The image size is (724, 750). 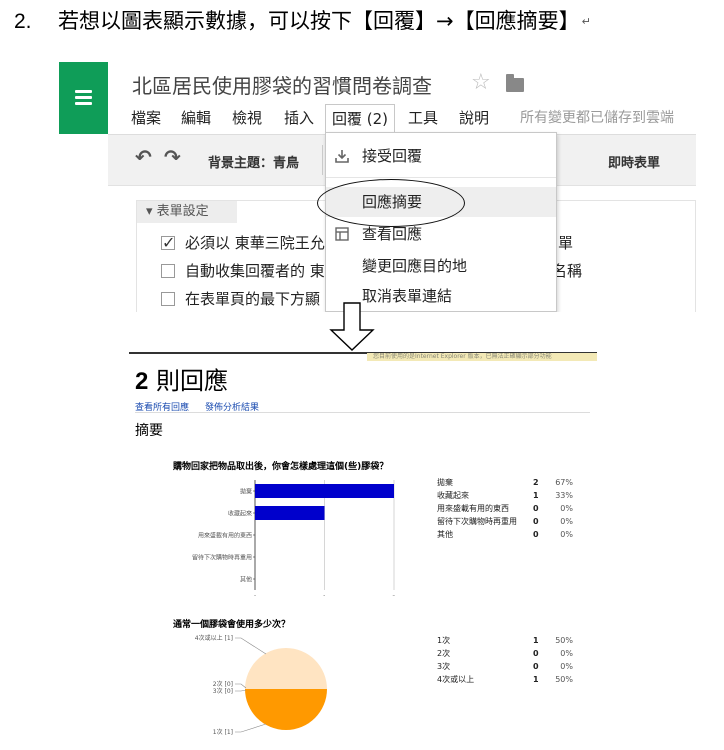 I want to click on pie-chart: 4次或以上 [1] 2次 [0]3次 [0] 1次 [1], so click(x=261, y=685).